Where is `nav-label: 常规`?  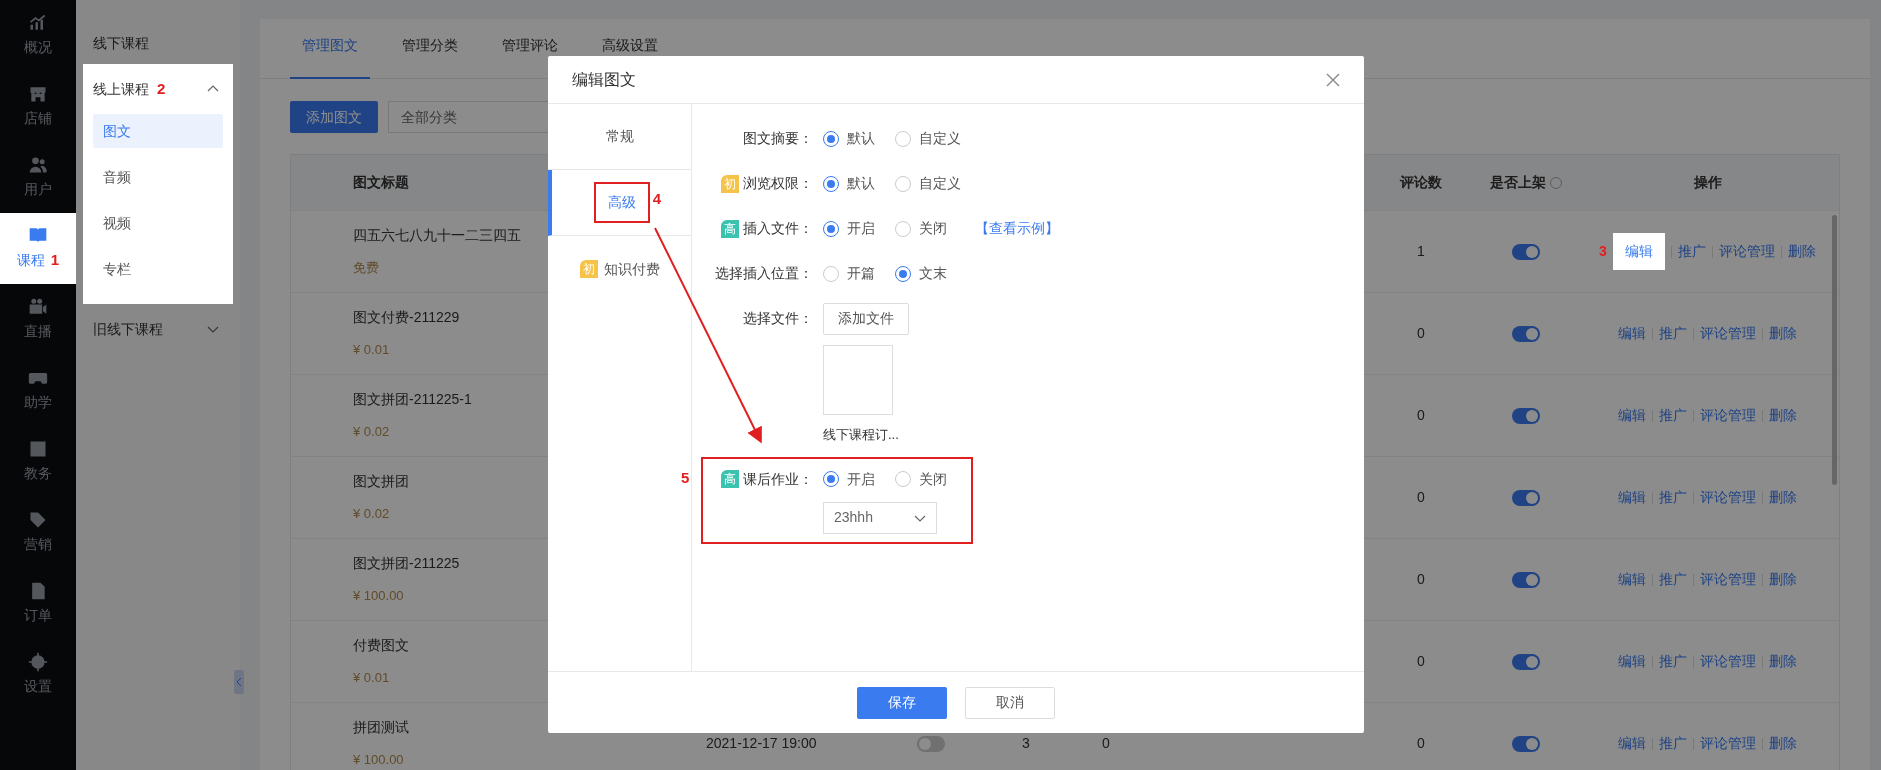 nav-label: 常规 is located at coordinates (619, 136).